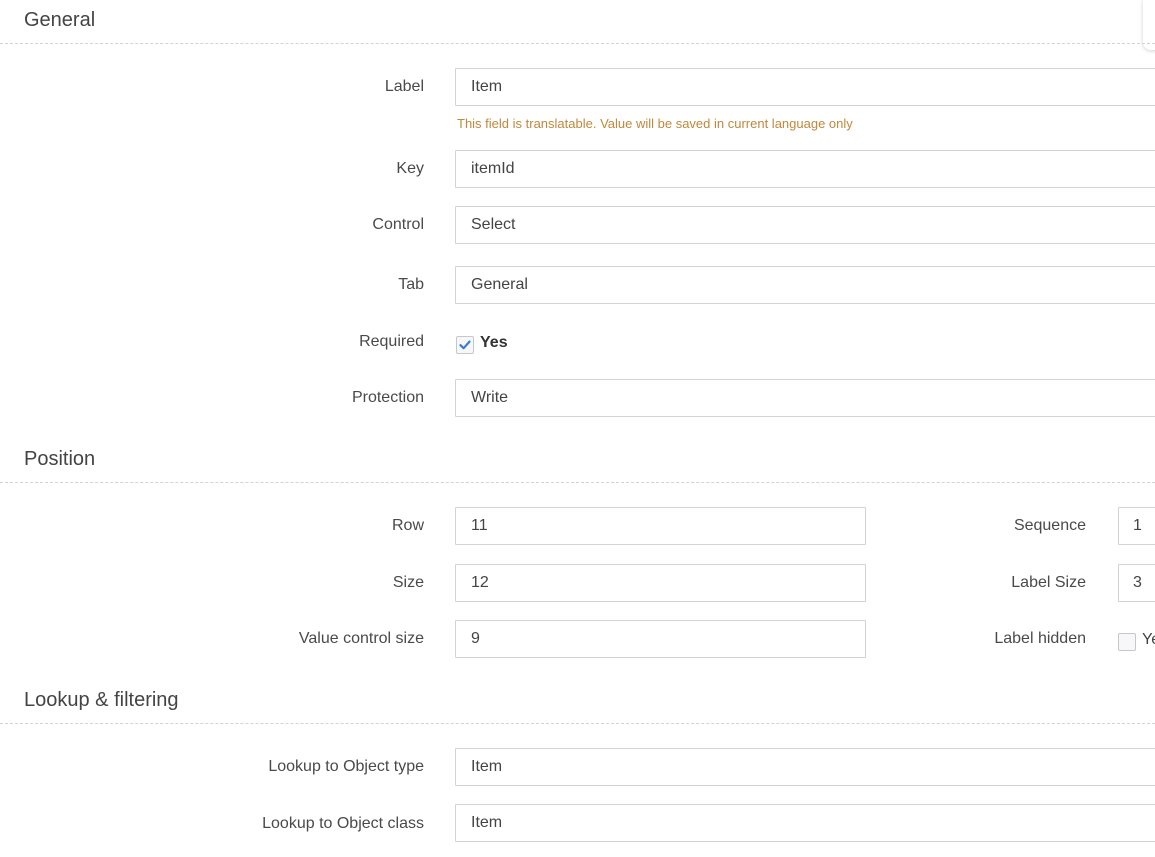  Describe the element at coordinates (346, 766) in the screenshot. I see `lookup-object-type-caption: Lookup to Object type` at that location.